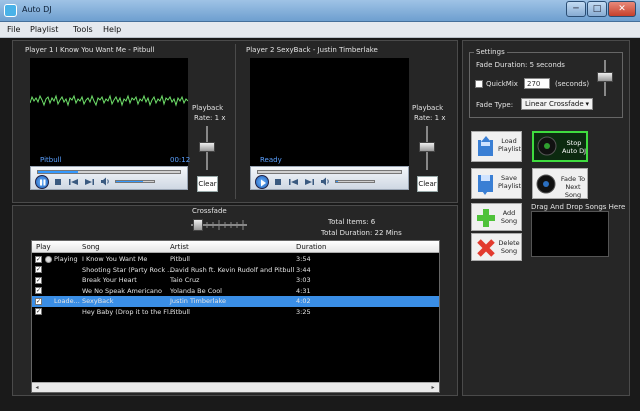  I want to click on total-duration: Total Duration: 22 Mins, so click(361, 233).